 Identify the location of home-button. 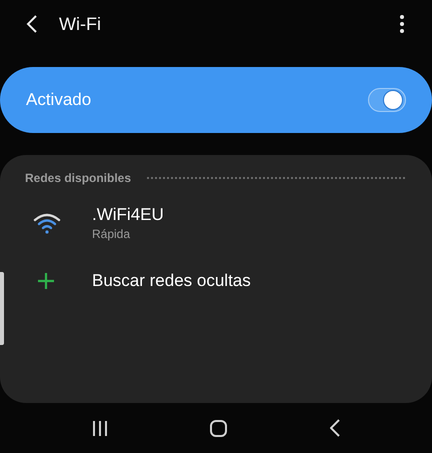
(219, 428).